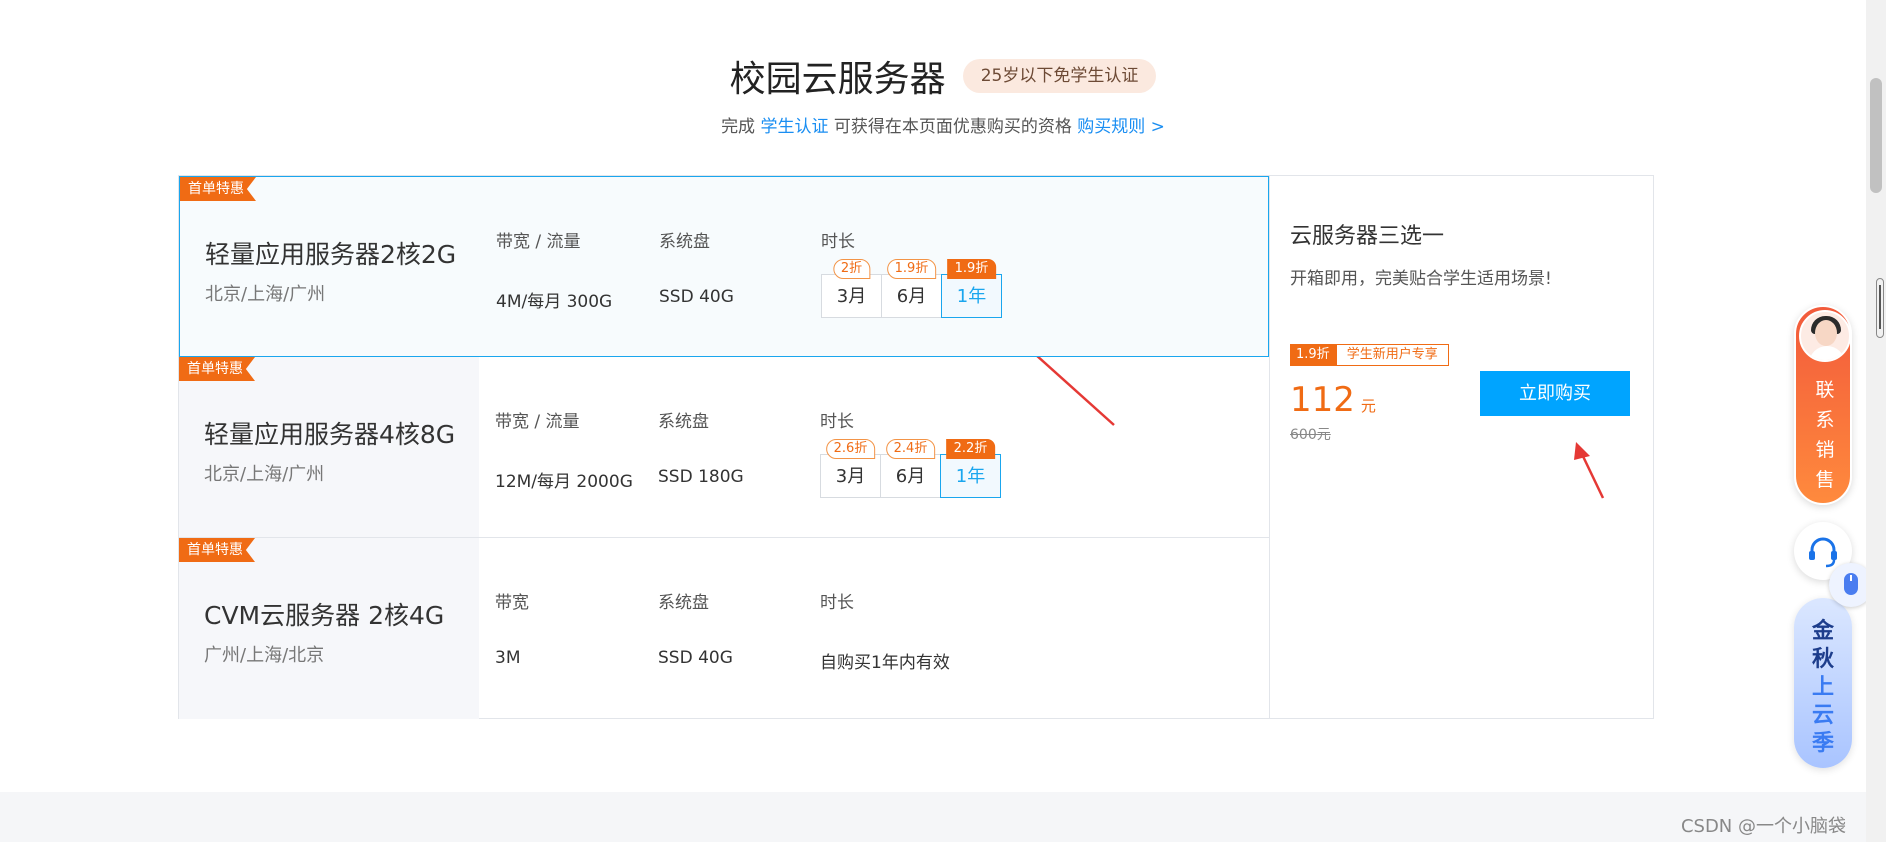  I want to click on contact-sales-widget: 联系销售, so click(1823, 405).